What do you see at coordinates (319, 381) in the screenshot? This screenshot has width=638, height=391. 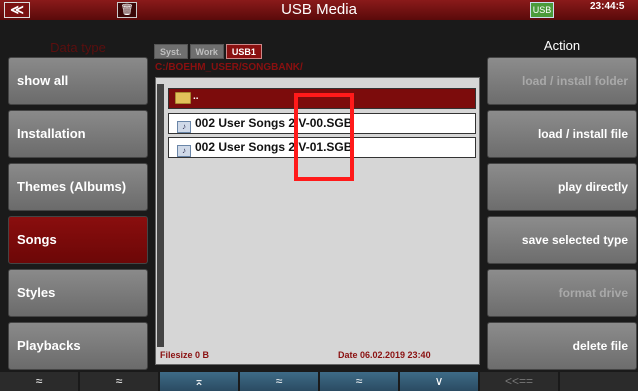 I see `bottom-nav: ≈ ≈ ⌅ ≈ ≈ ∨ <<==` at bounding box center [319, 381].